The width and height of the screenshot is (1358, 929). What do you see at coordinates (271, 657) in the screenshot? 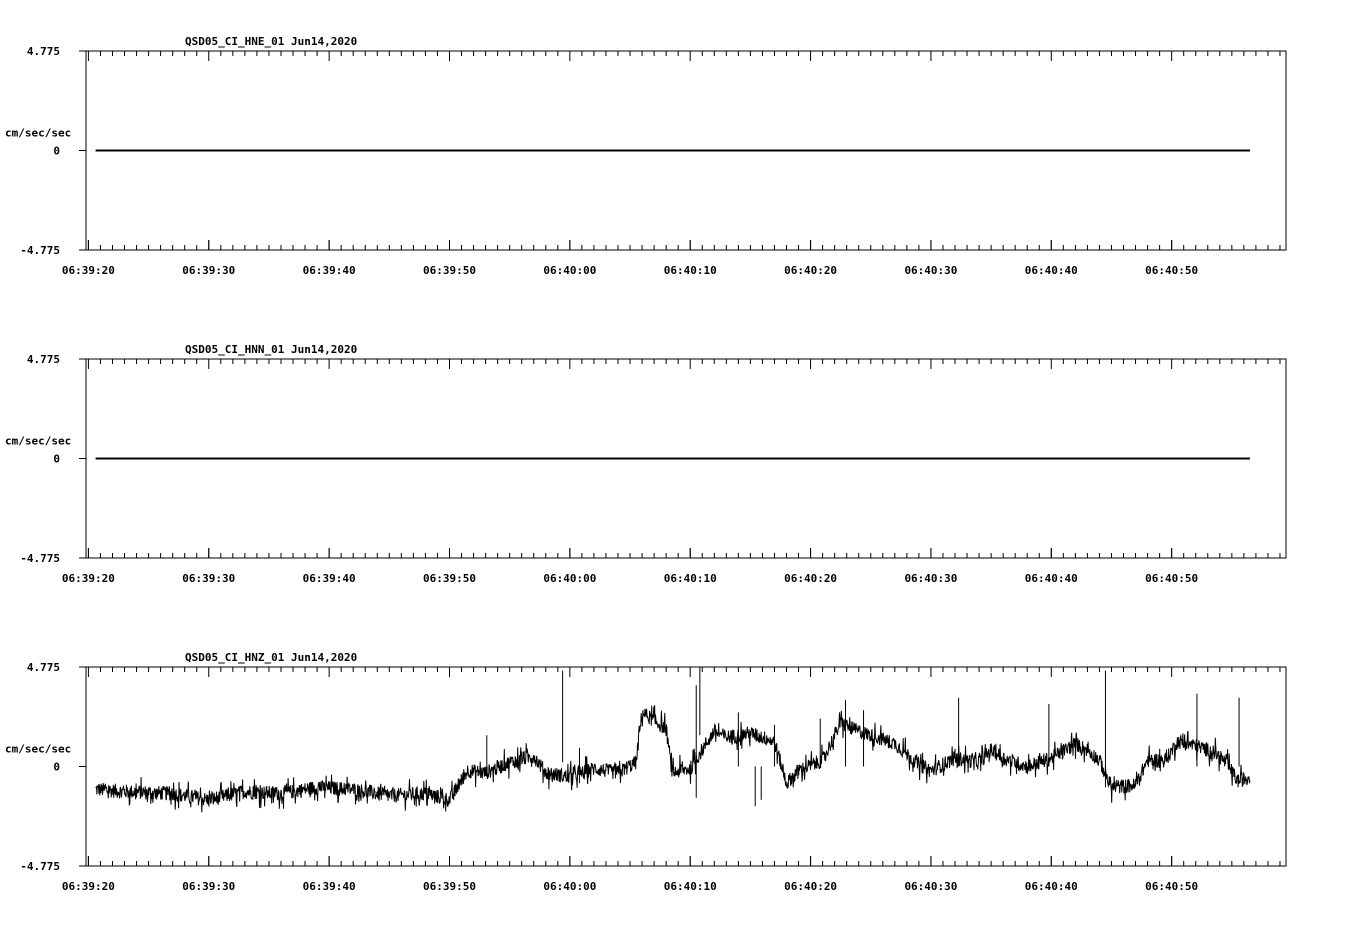
I see `panel-title: QSD05_CI_HNZ_01 Jun14,2020` at bounding box center [271, 657].